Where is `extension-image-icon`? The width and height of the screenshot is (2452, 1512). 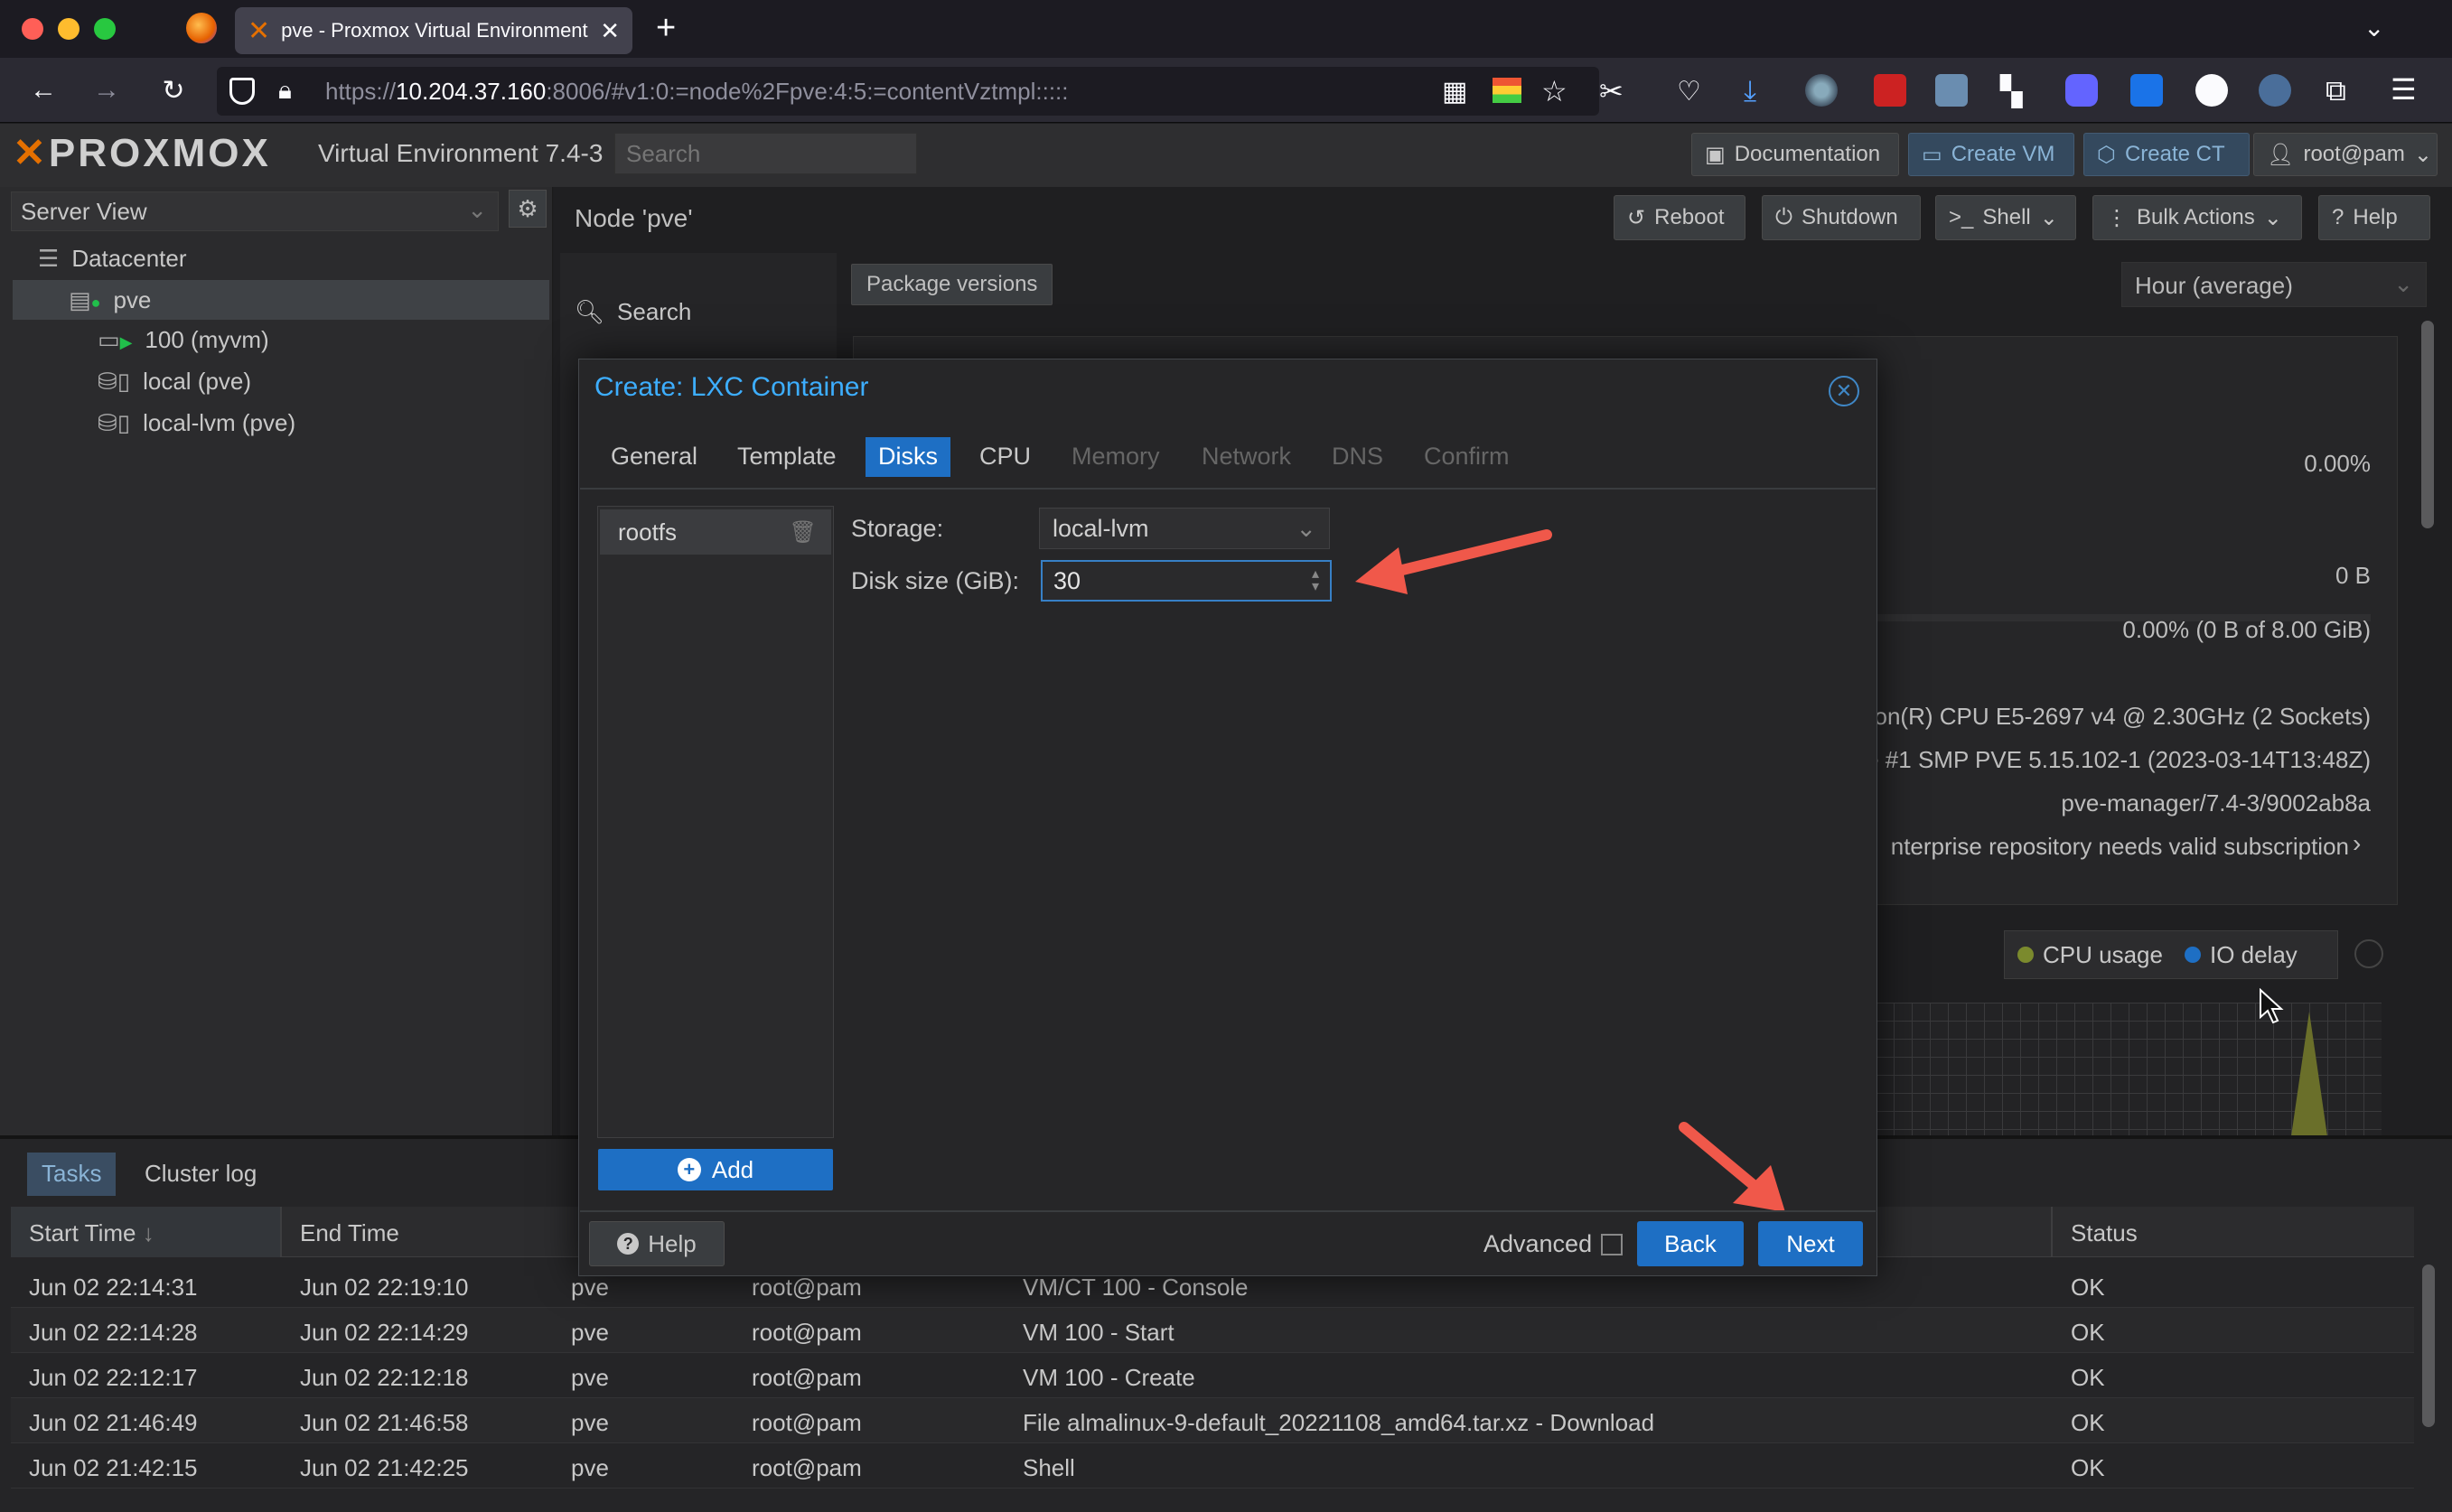 extension-image-icon is located at coordinates (1951, 91).